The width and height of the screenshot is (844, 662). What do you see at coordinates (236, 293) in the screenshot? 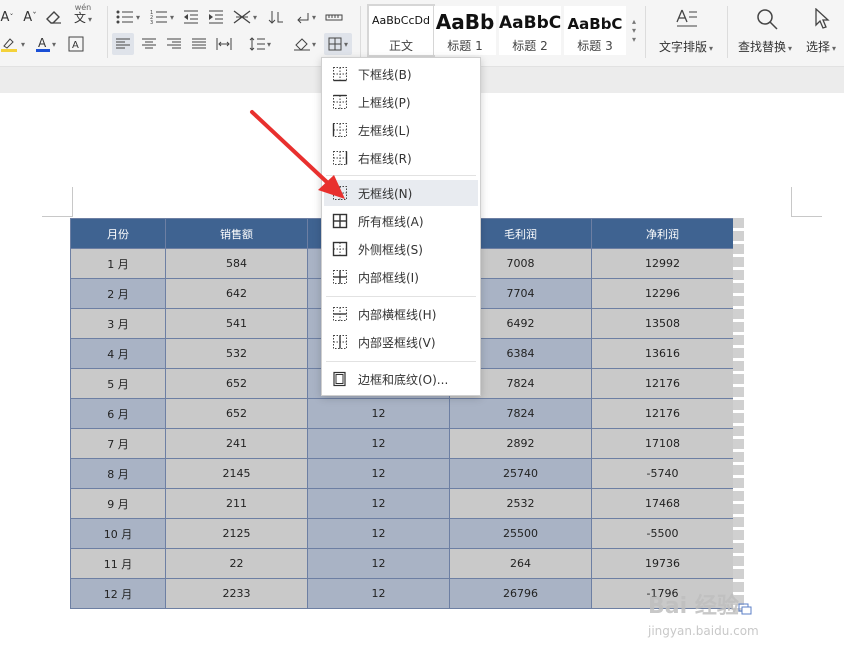
I see `table-cell: 642` at bounding box center [236, 293].